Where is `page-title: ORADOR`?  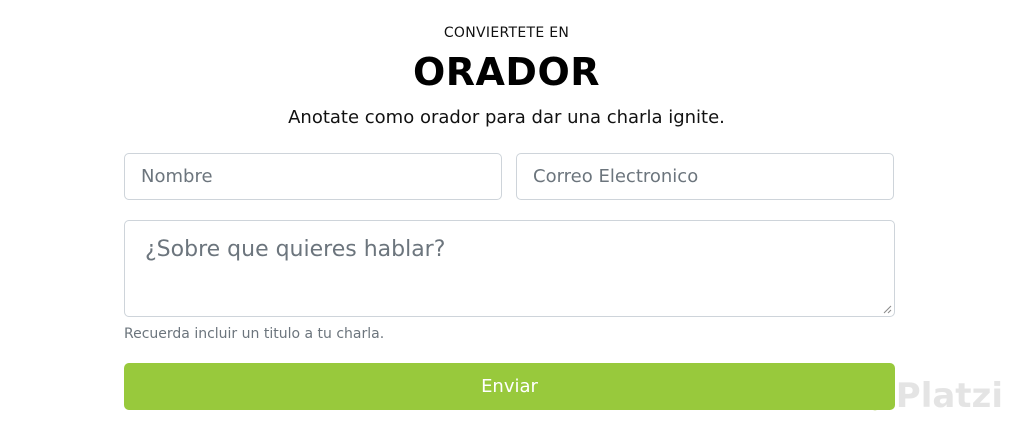 page-title: ORADOR is located at coordinates (506, 72).